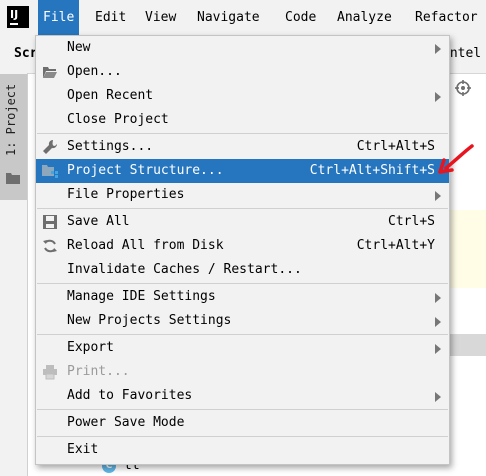 The height and width of the screenshot is (476, 486). Describe the element at coordinates (13, 178) in the screenshot. I see `folder-icon` at that location.